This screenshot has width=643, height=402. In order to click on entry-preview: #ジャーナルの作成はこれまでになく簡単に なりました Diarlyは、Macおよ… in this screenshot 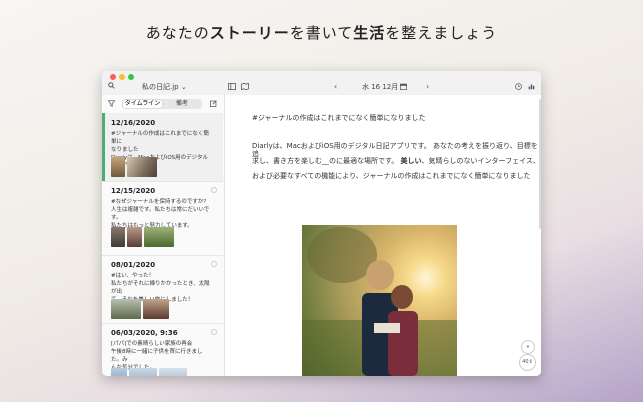, I will do `click(161, 150)`.